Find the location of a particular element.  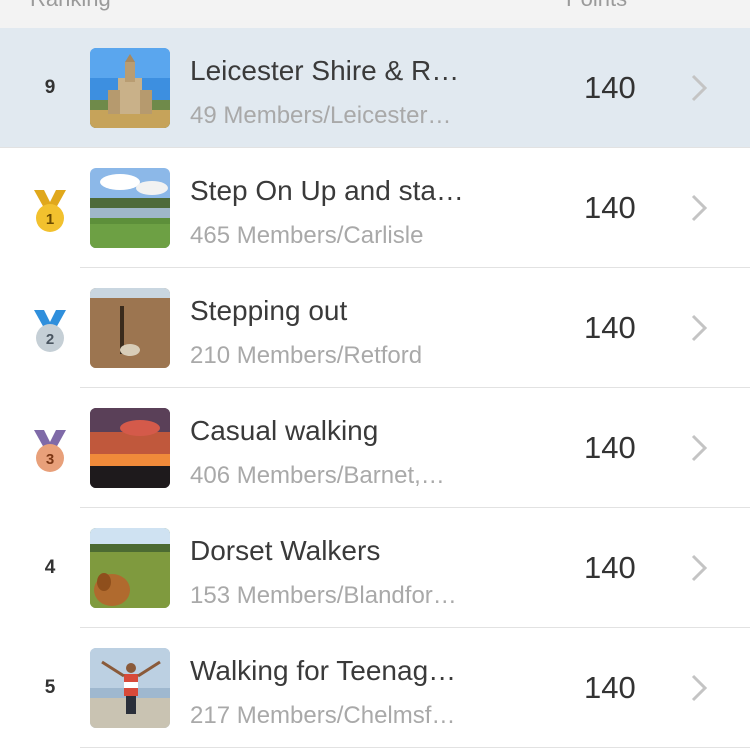

medal-rank-number: 1 is located at coordinates (50, 219).